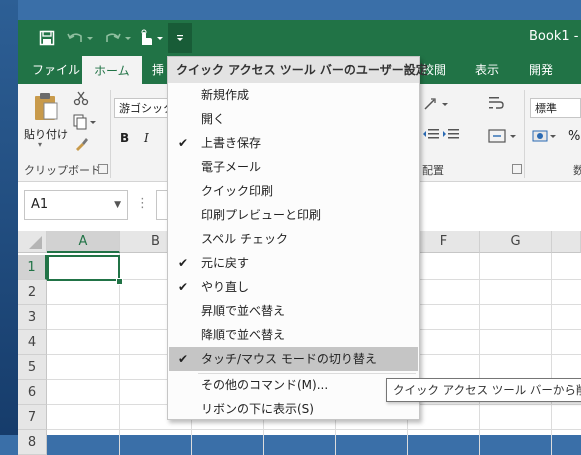  What do you see at coordinates (243, 311) in the screenshot?
I see `menu-item-label: 昇順で並べ替え` at bounding box center [243, 311].